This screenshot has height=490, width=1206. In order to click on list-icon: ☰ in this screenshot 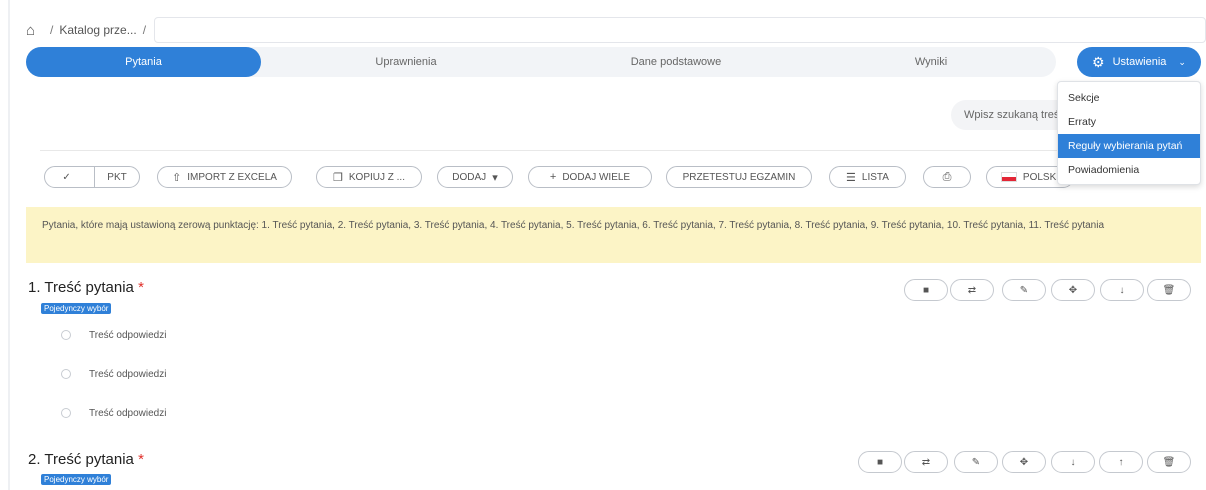, I will do `click(851, 177)`.